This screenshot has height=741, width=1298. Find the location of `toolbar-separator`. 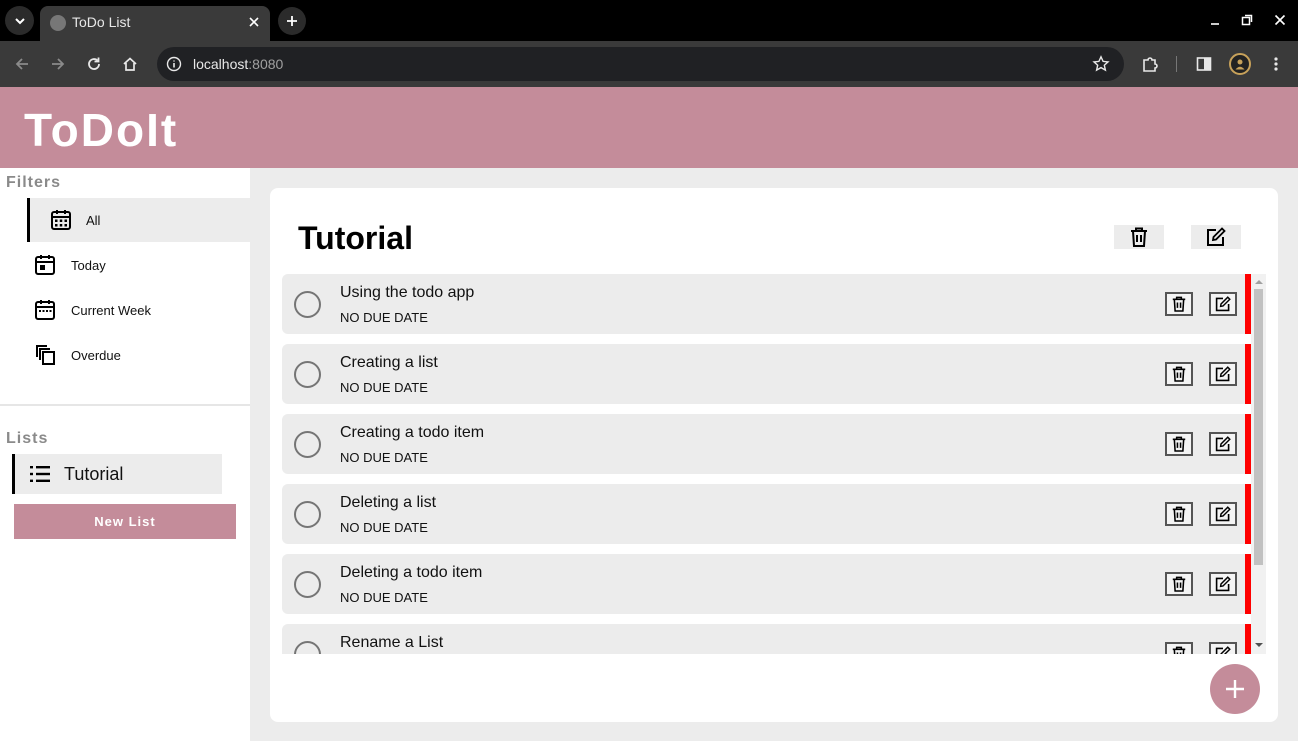

toolbar-separator is located at coordinates (1176, 64).